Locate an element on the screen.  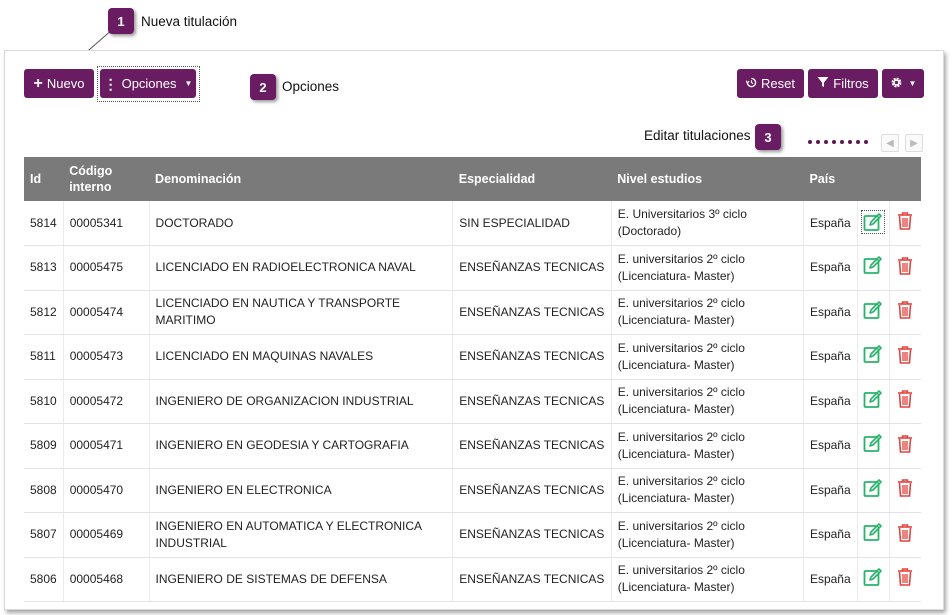
settings-button: ▼ is located at coordinates (903, 83).